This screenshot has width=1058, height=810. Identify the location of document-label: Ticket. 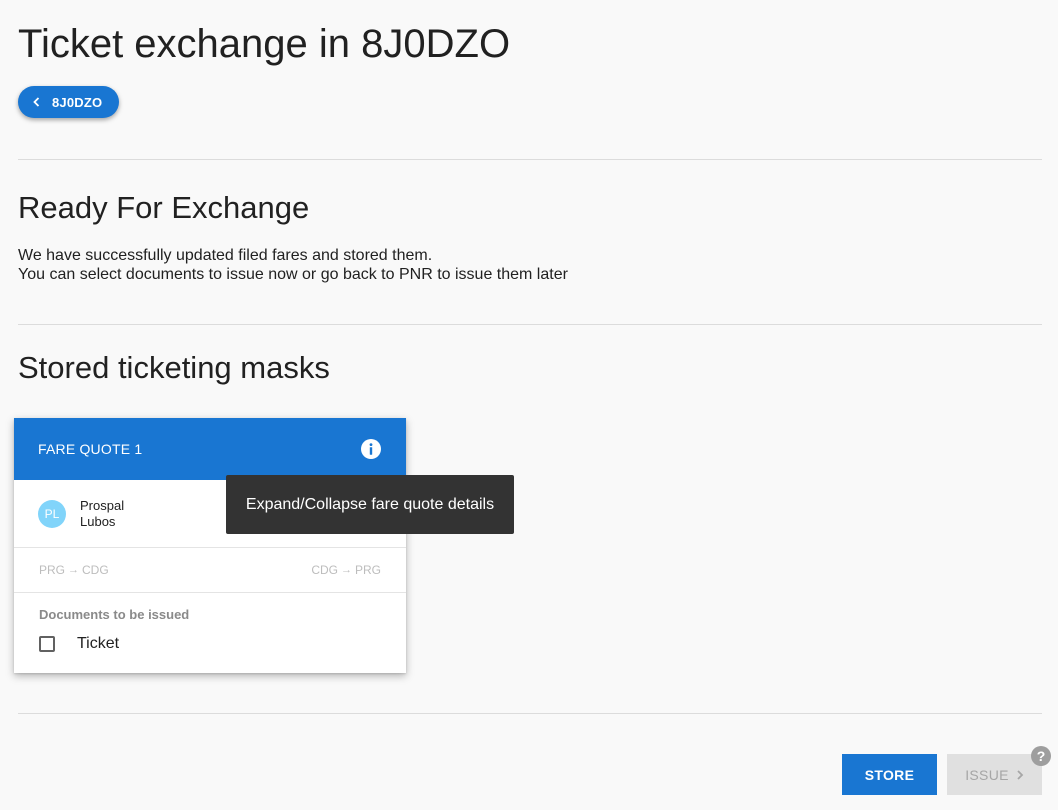
(98, 643).